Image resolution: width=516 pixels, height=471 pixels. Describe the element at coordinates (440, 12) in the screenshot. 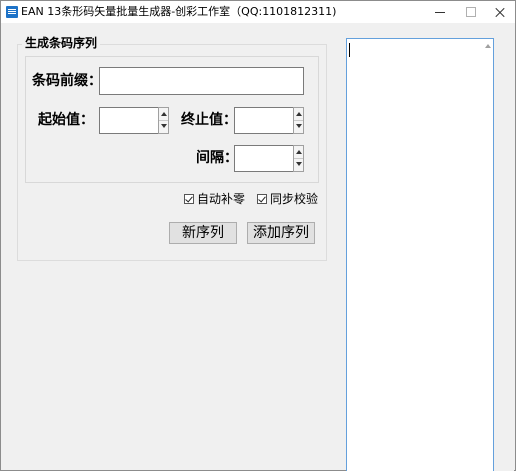

I see `minimize-button` at that location.